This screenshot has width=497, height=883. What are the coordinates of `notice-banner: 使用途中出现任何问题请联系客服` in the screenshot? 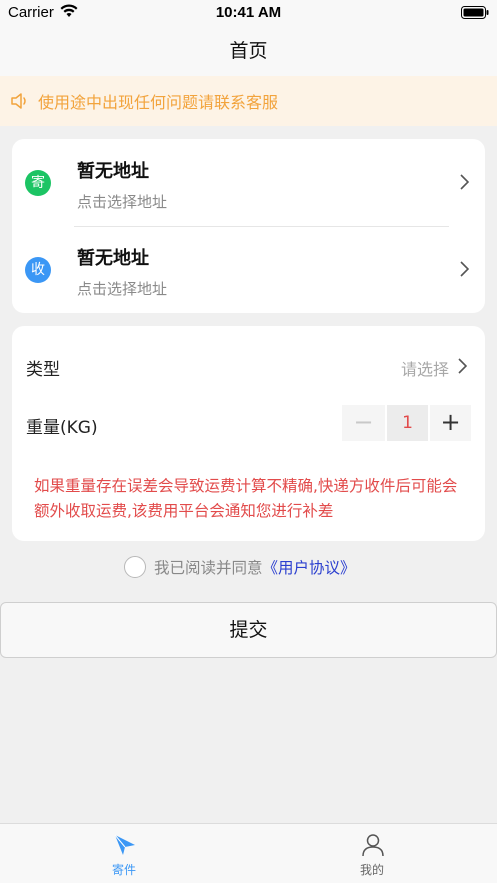 It's located at (248, 101).